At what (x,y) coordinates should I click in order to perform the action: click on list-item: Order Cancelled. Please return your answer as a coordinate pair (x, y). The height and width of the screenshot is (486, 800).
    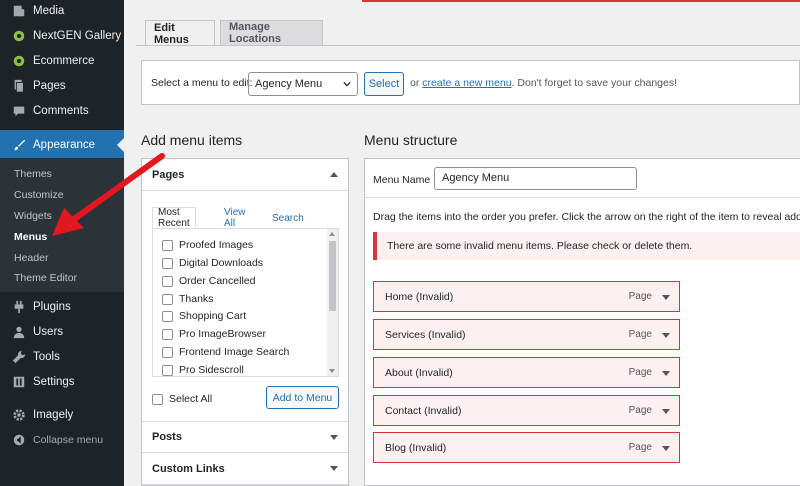
    Looking at the image, I should click on (208, 281).